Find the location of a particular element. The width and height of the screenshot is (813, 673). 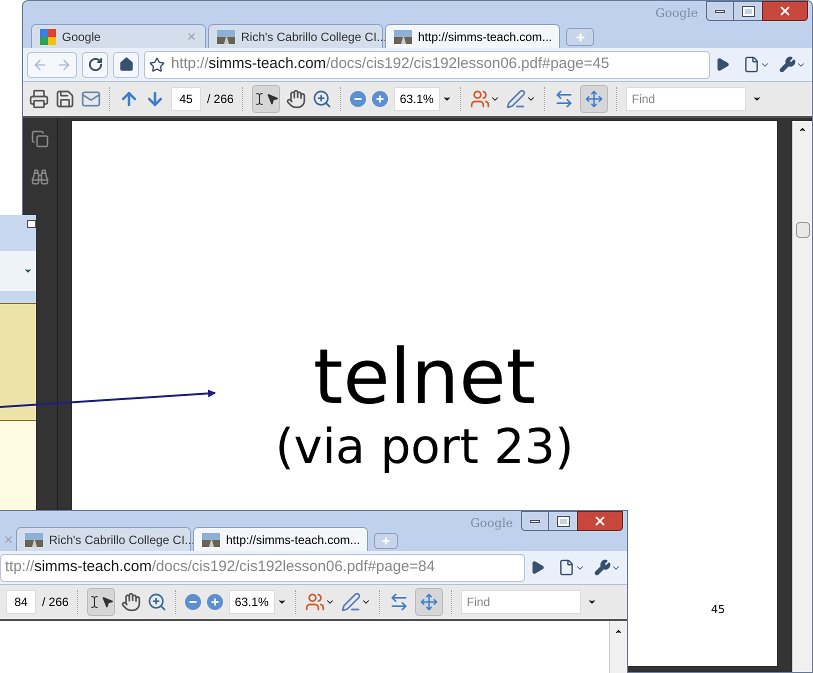

url-text: http://simms-teach.com/docs/cis192/cis192lesson06.pdf#page=45 is located at coordinates (390, 64).